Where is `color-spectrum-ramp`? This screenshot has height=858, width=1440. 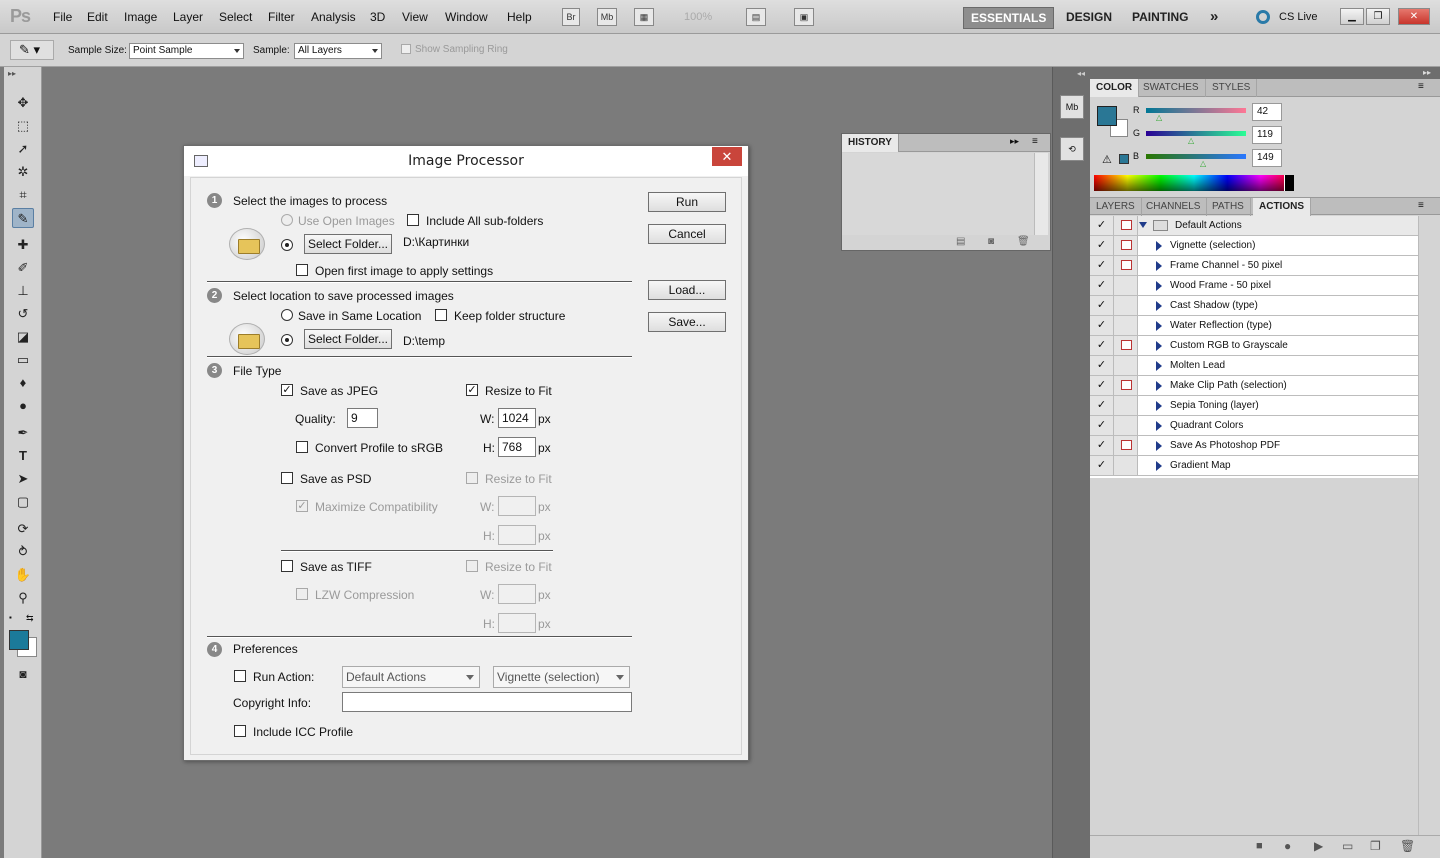 color-spectrum-ramp is located at coordinates (1194, 183).